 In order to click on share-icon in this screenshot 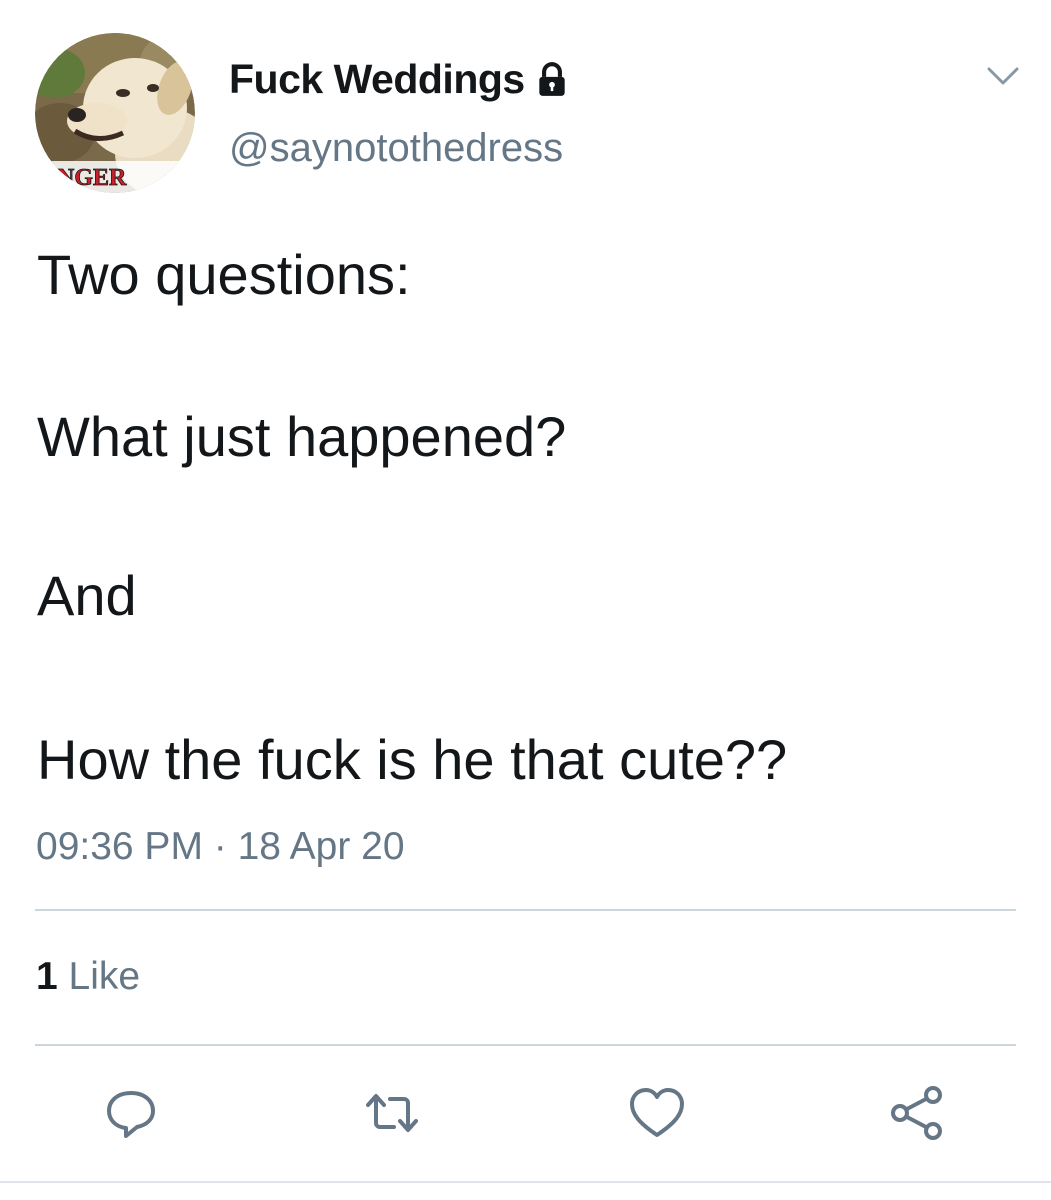, I will do `click(916, 1113)`.